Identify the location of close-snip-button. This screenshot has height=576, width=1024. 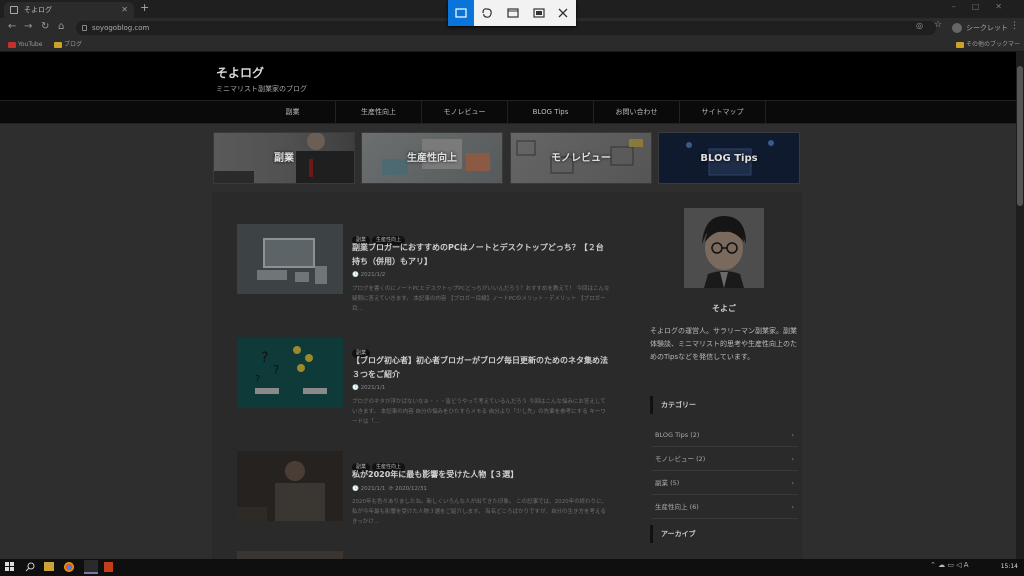
(563, 13).